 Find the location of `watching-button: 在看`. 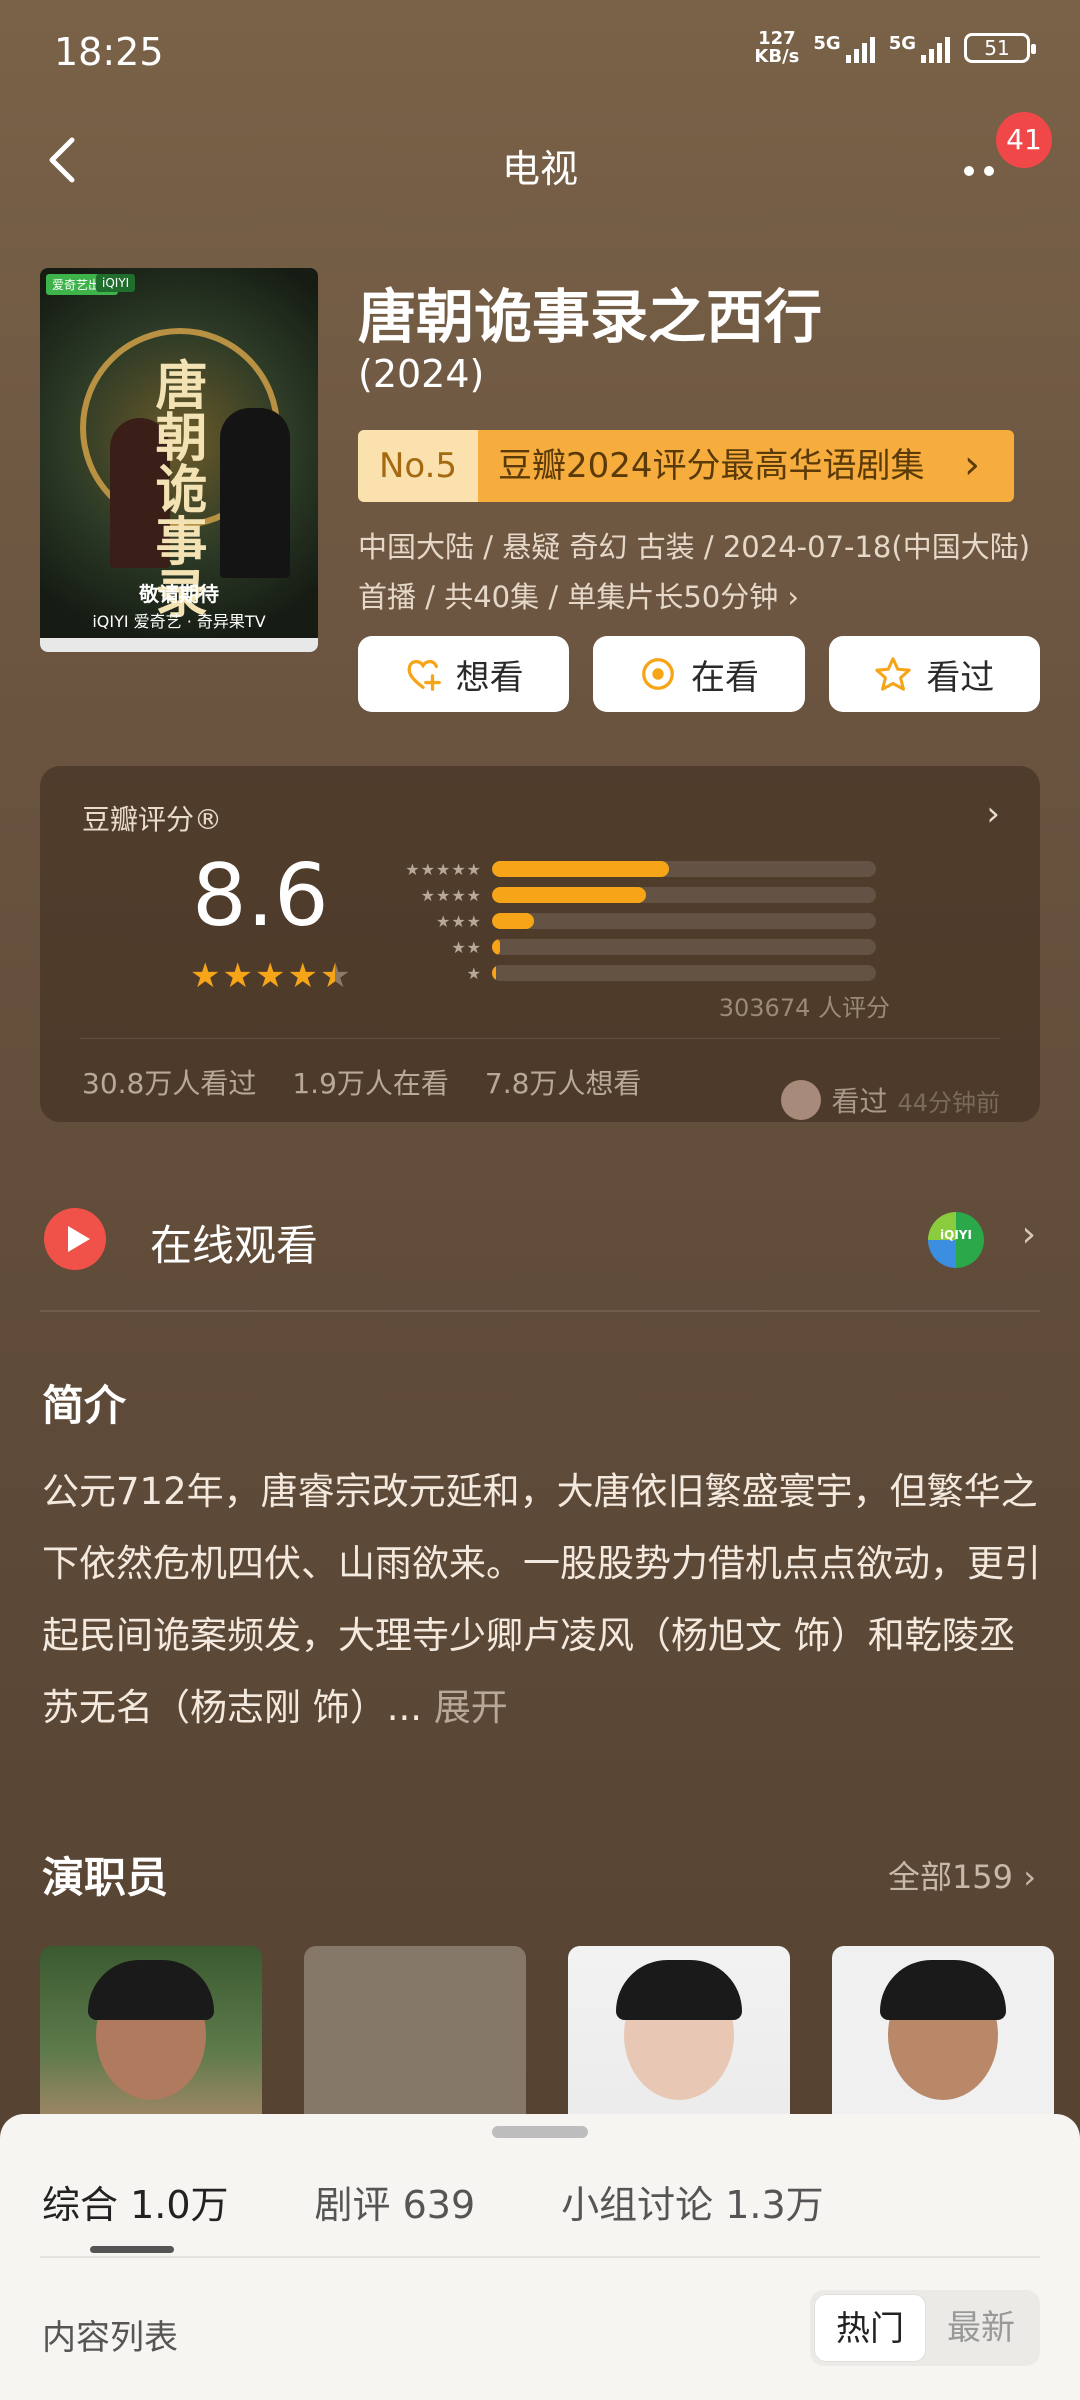

watching-button: 在看 is located at coordinates (699, 674).